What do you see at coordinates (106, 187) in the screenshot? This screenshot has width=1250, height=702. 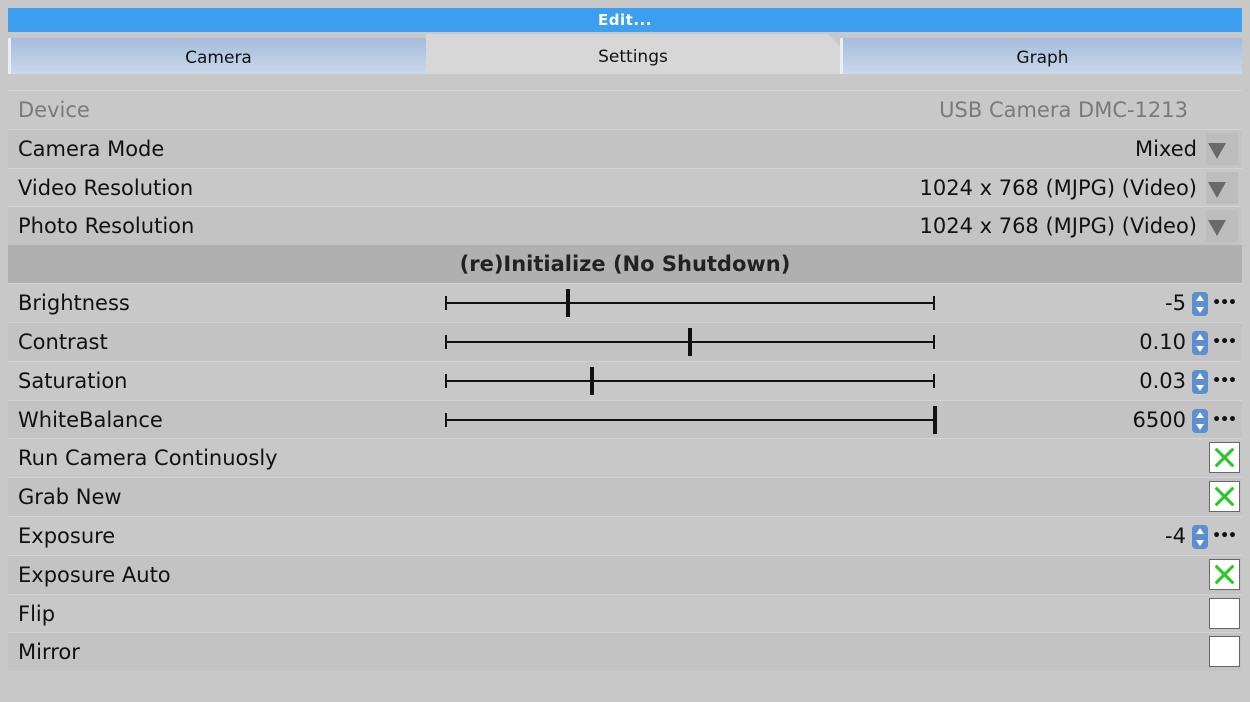 I see `video-resolution-label: Video Resolution` at bounding box center [106, 187].